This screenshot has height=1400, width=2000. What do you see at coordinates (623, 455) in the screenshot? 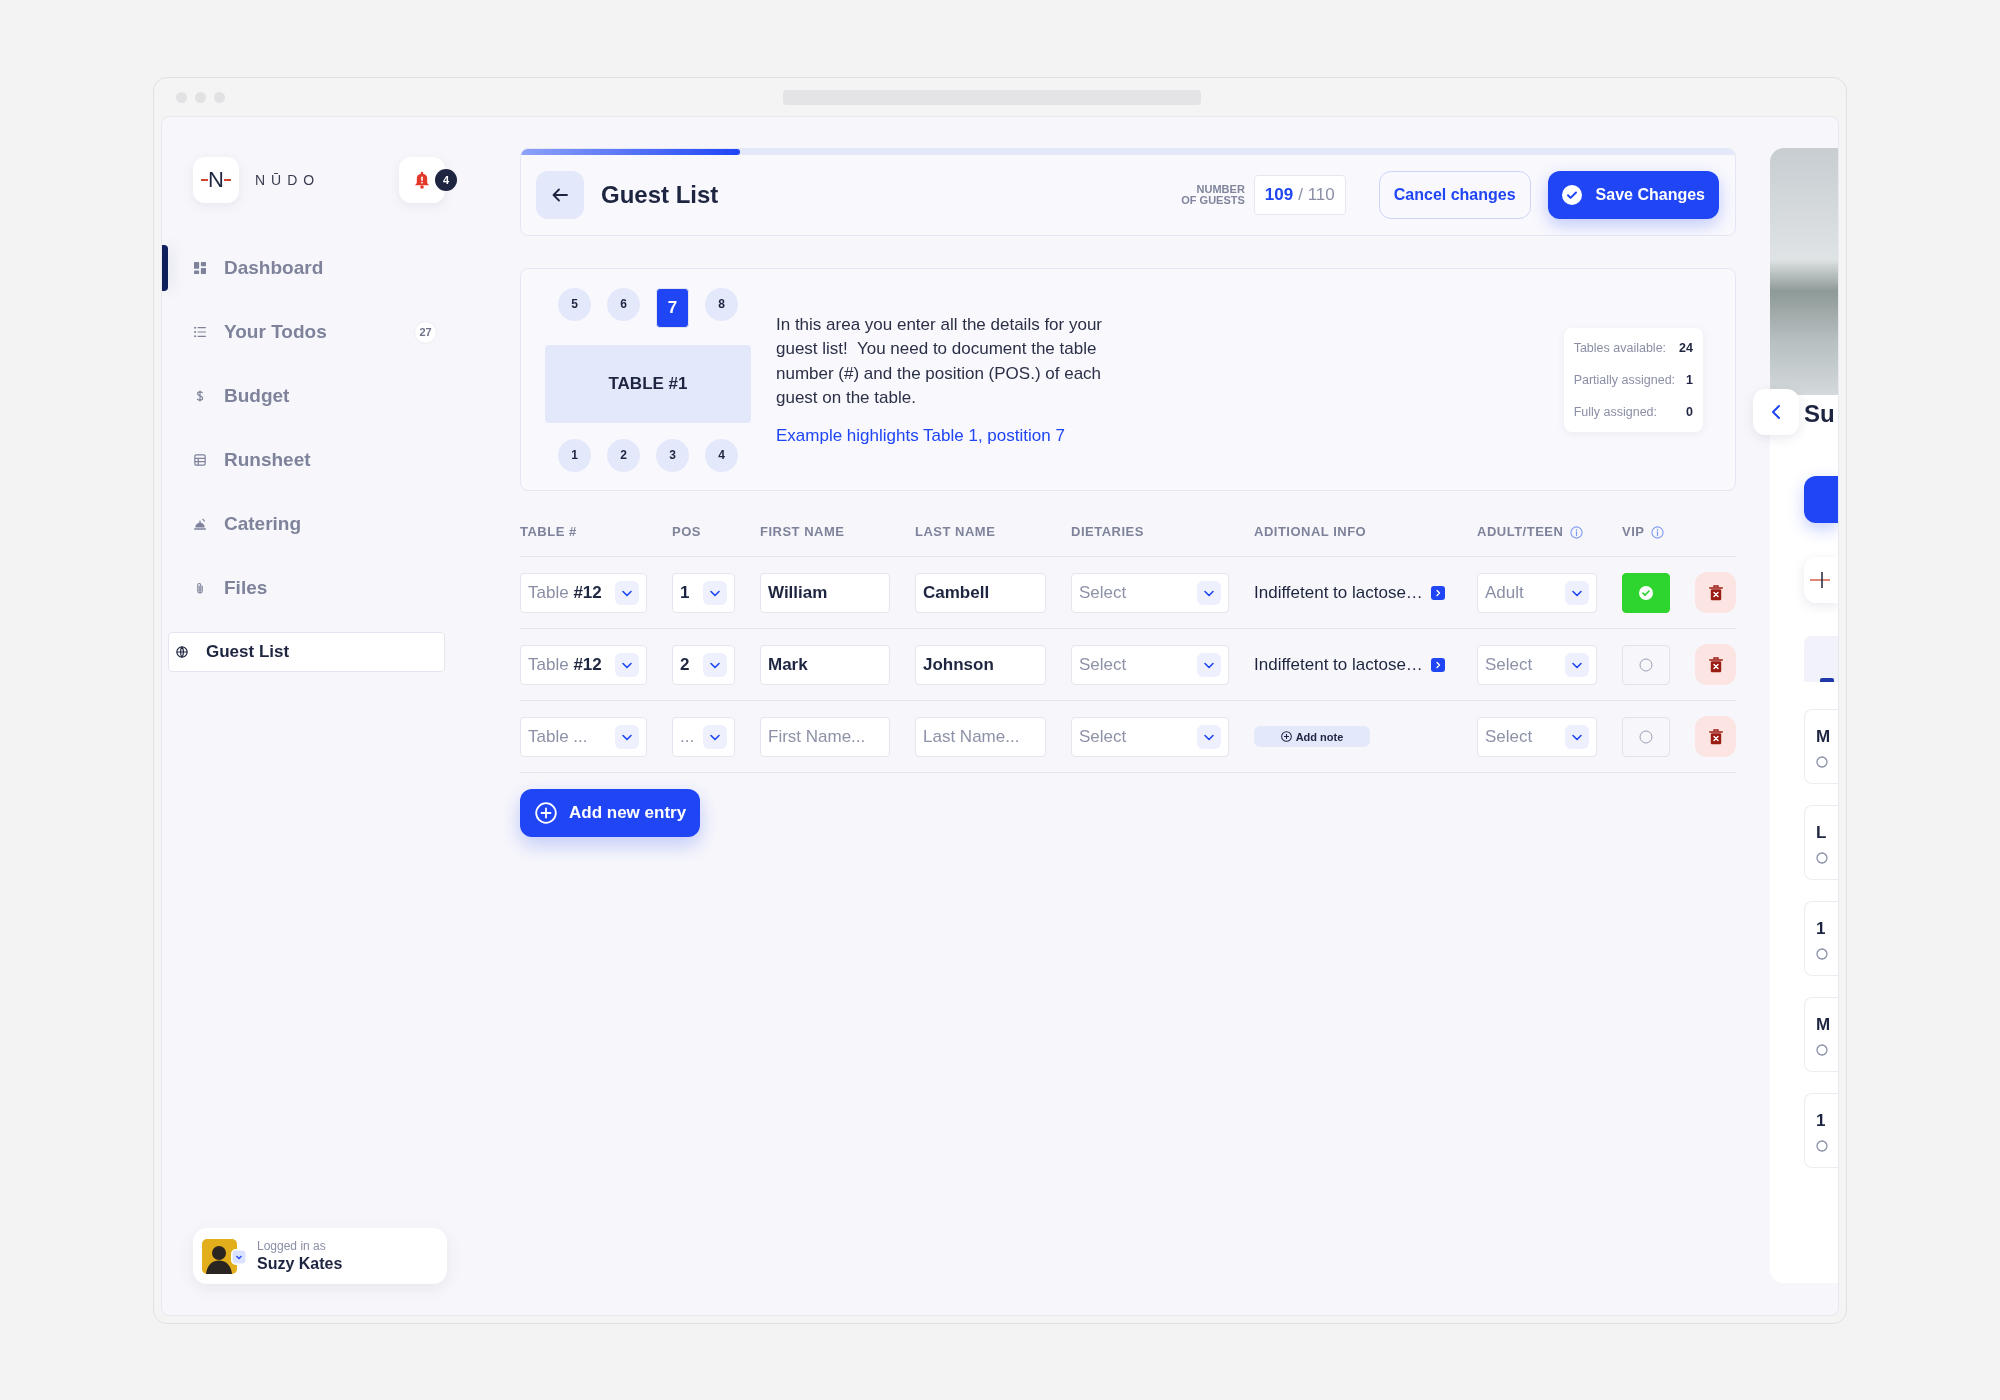
I see `seat-marker: 2` at bounding box center [623, 455].